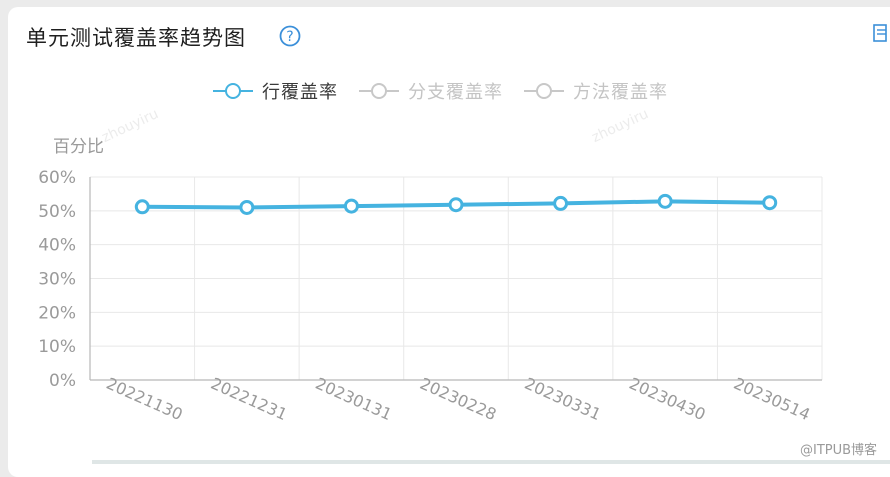 The width and height of the screenshot is (890, 477). Describe the element at coordinates (249, 399) in the screenshot. I see `x-tick-label: 20221231` at that location.